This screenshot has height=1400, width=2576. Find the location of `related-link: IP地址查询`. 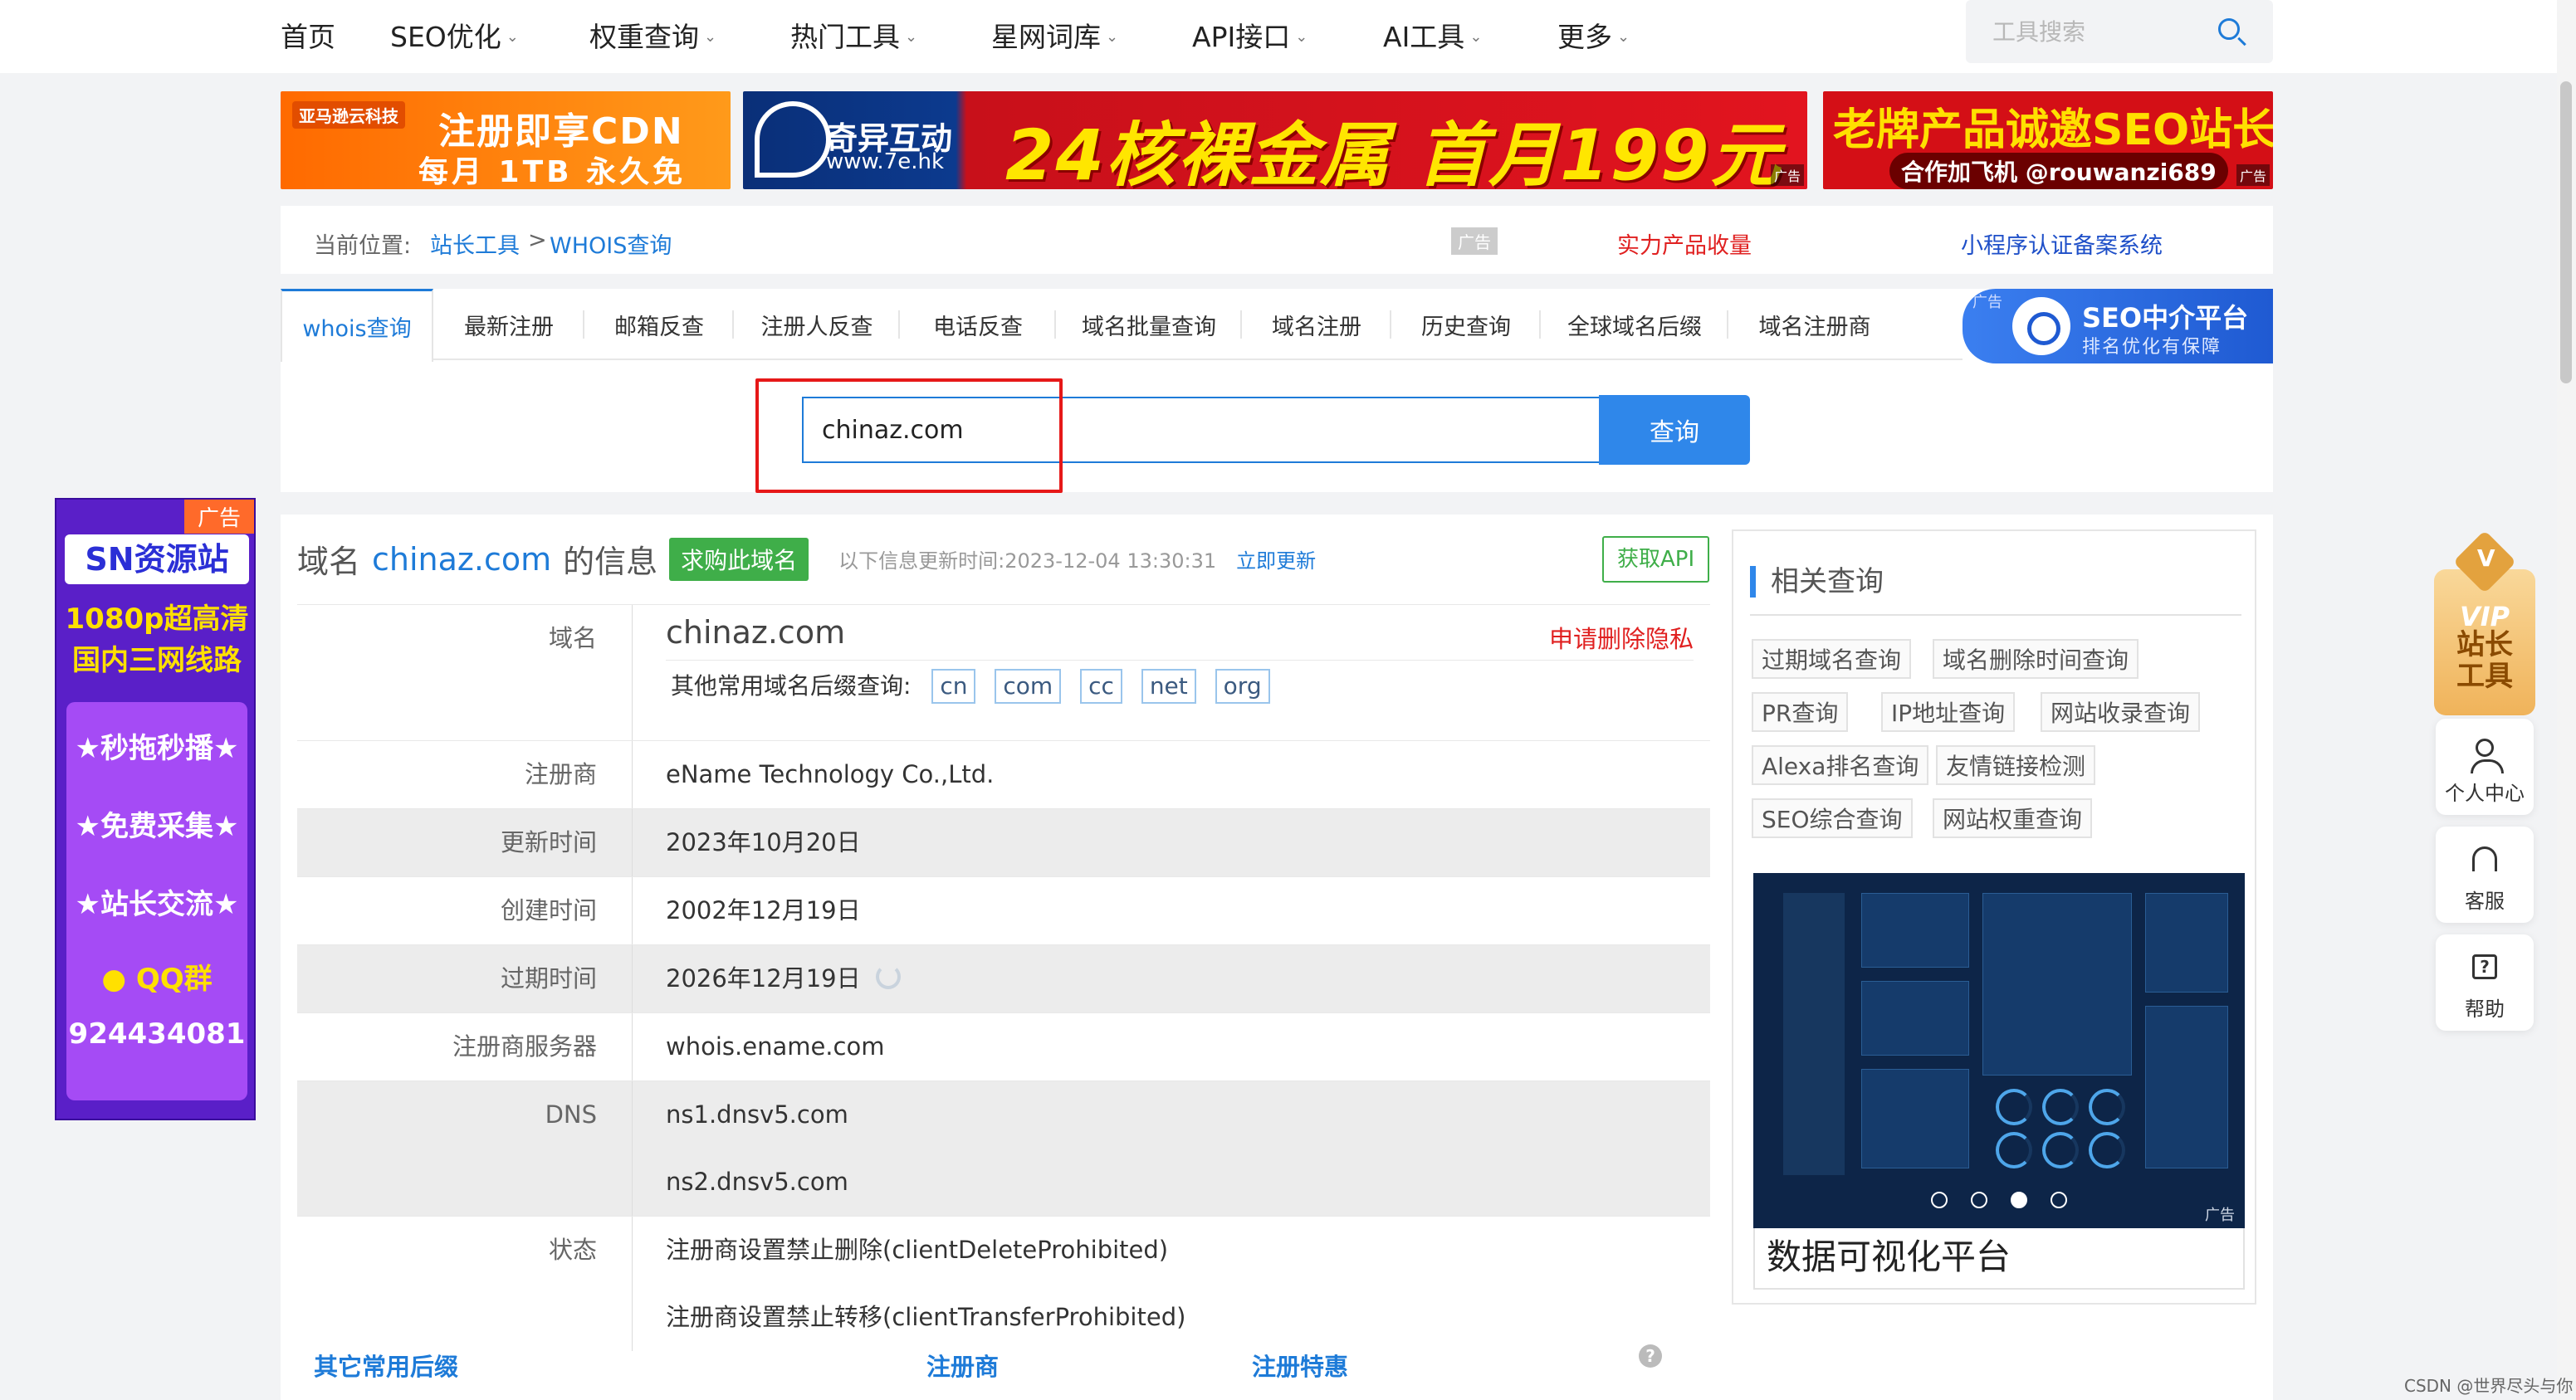

related-link: IP地址查询 is located at coordinates (1948, 712).